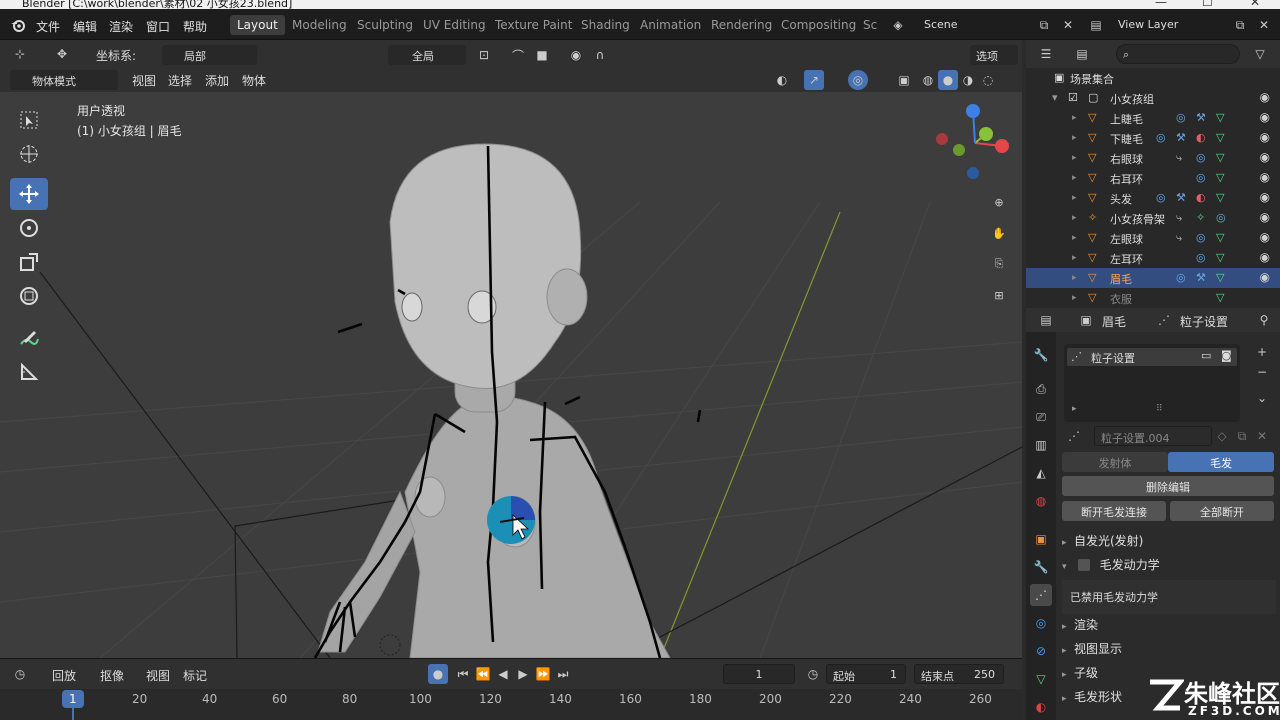 The width and height of the screenshot is (1280, 720). What do you see at coordinates (1153, 298) in the screenshot?
I see `outliner-row: ▸ ▽ 衣服 ▽` at bounding box center [1153, 298].